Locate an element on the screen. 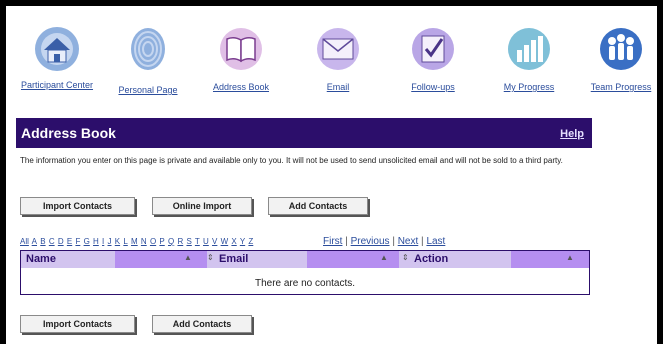 This screenshot has width=663, height=344. nav-label: Address Book is located at coordinates (241, 87).